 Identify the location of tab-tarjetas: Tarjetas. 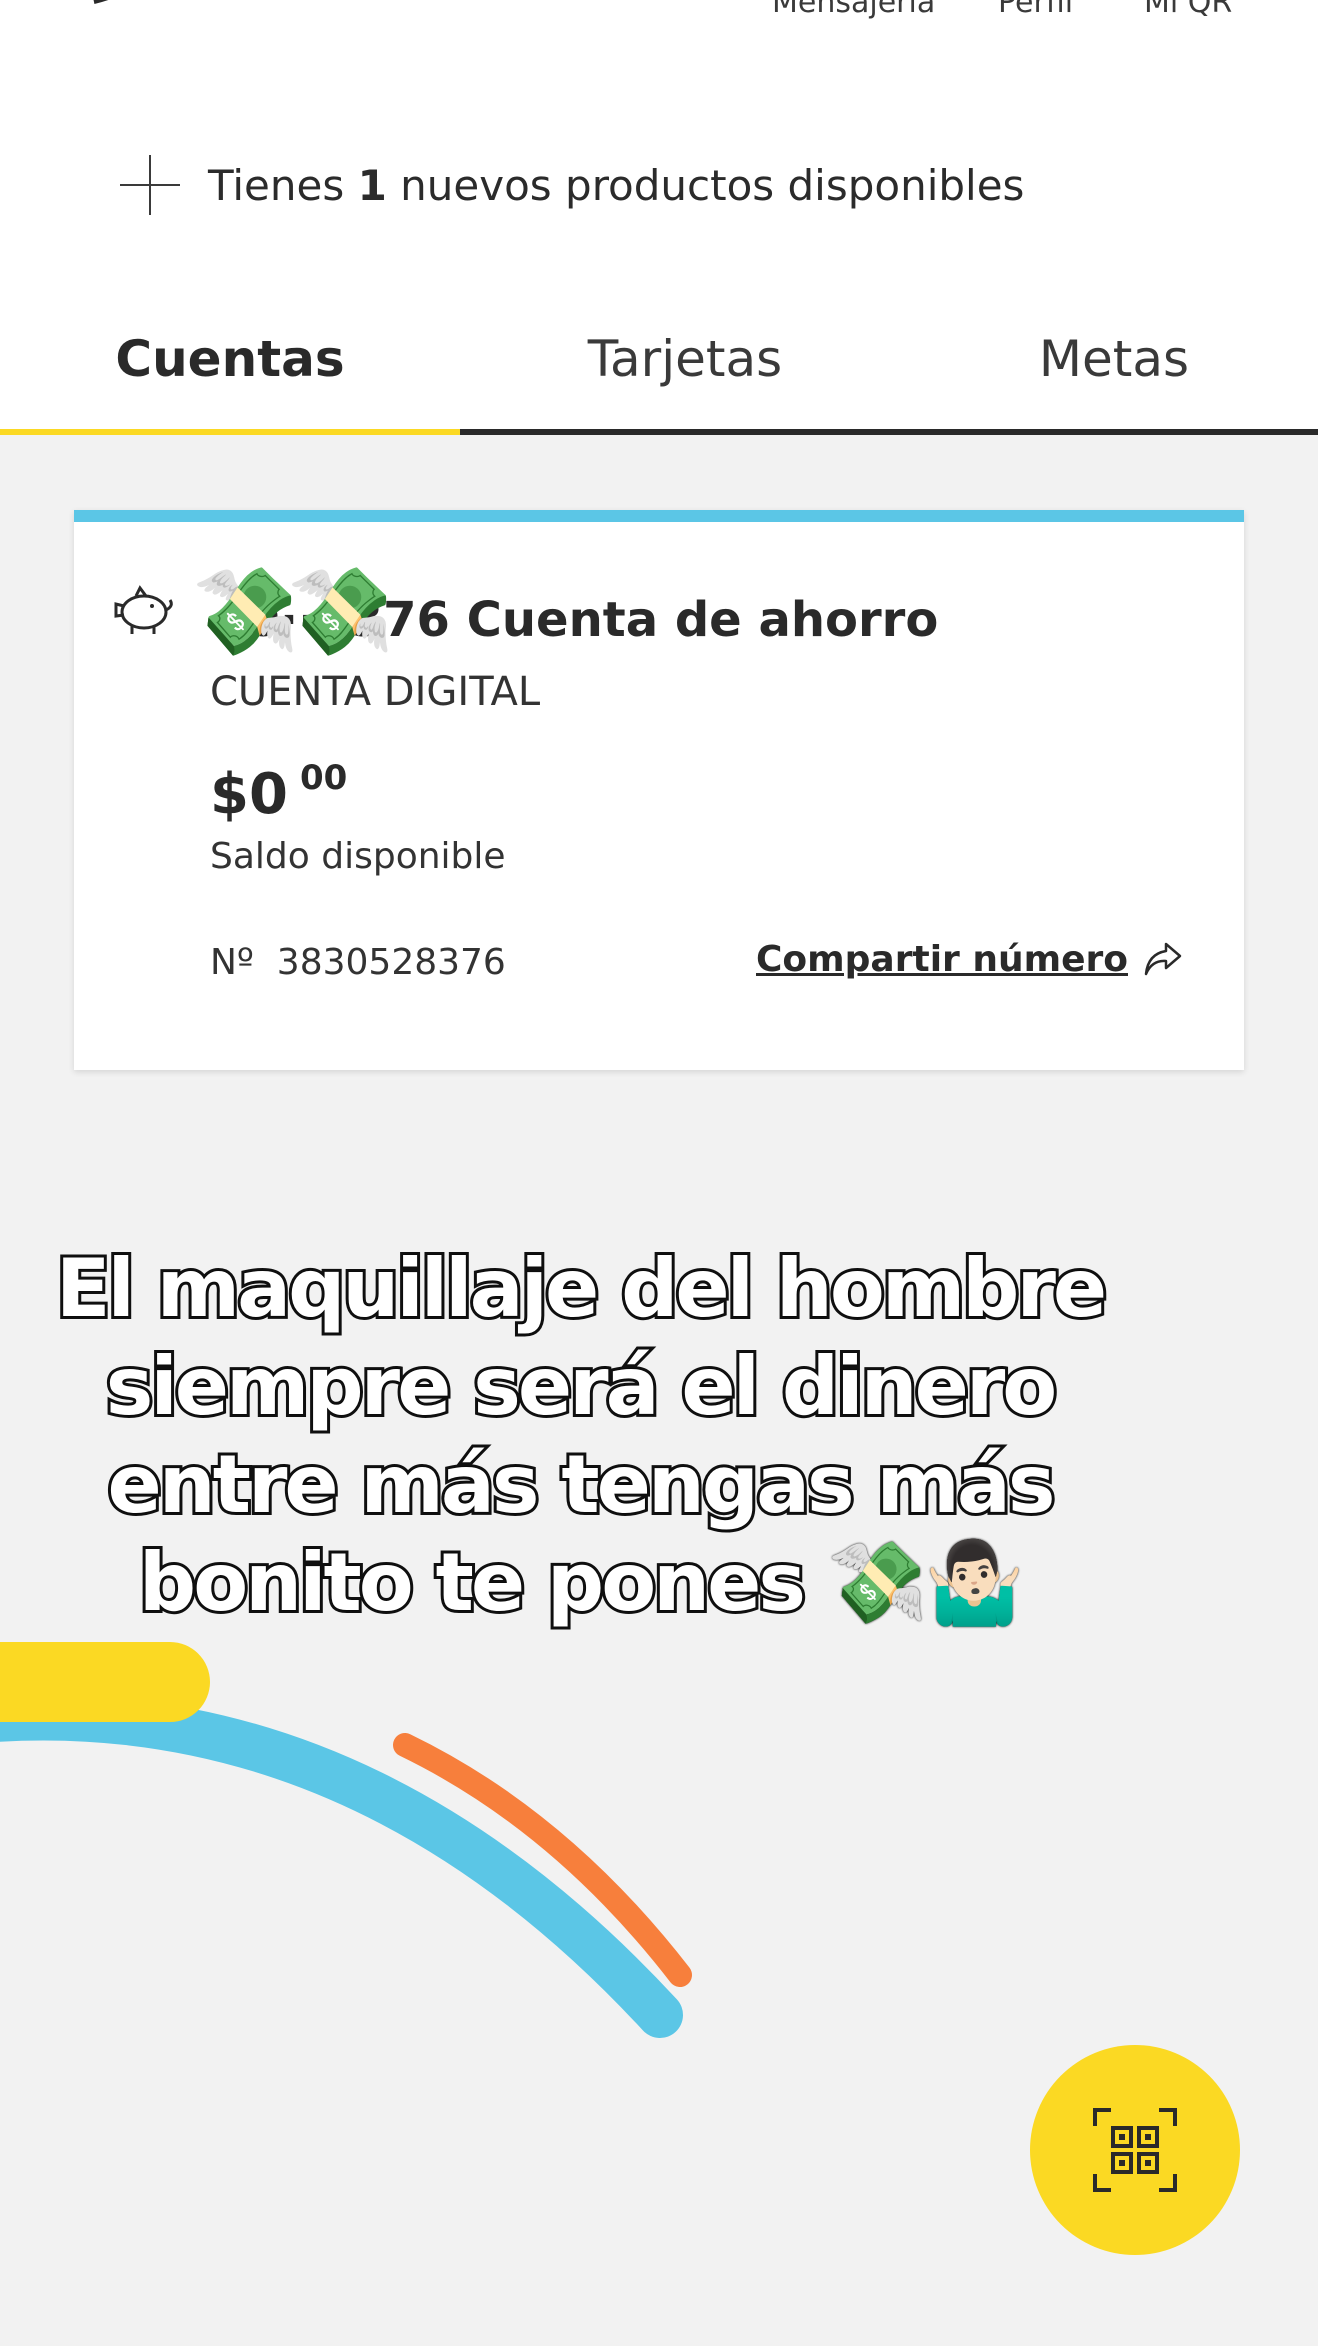
(685, 377).